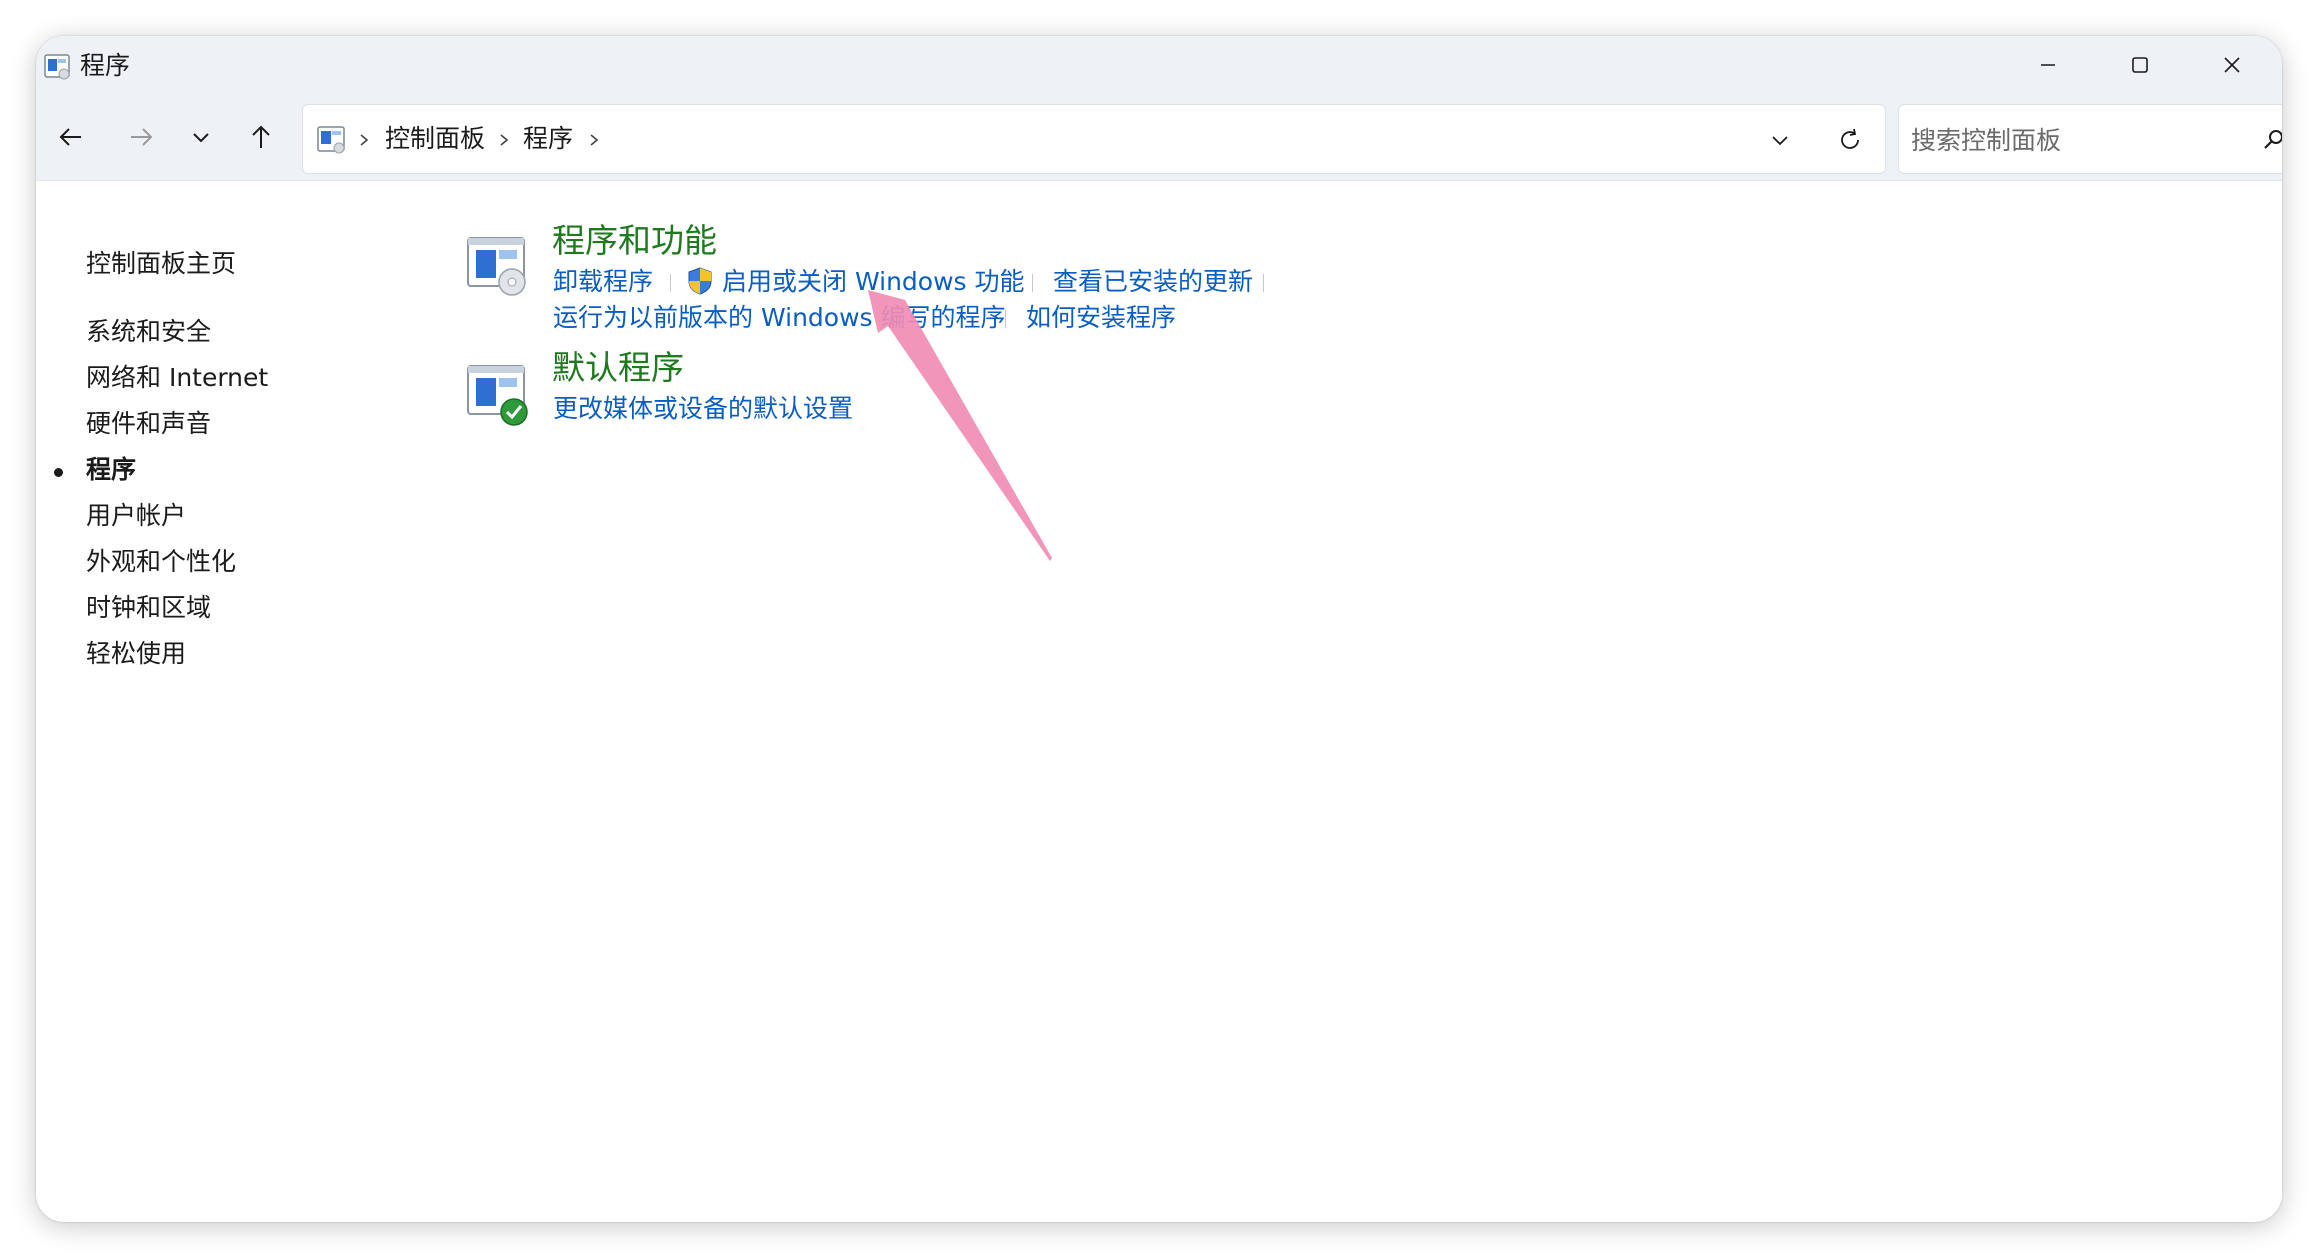 The image size is (2320, 1258). Describe the element at coordinates (548, 139) in the screenshot. I see `breadcrumb-item-programs: 程序` at that location.